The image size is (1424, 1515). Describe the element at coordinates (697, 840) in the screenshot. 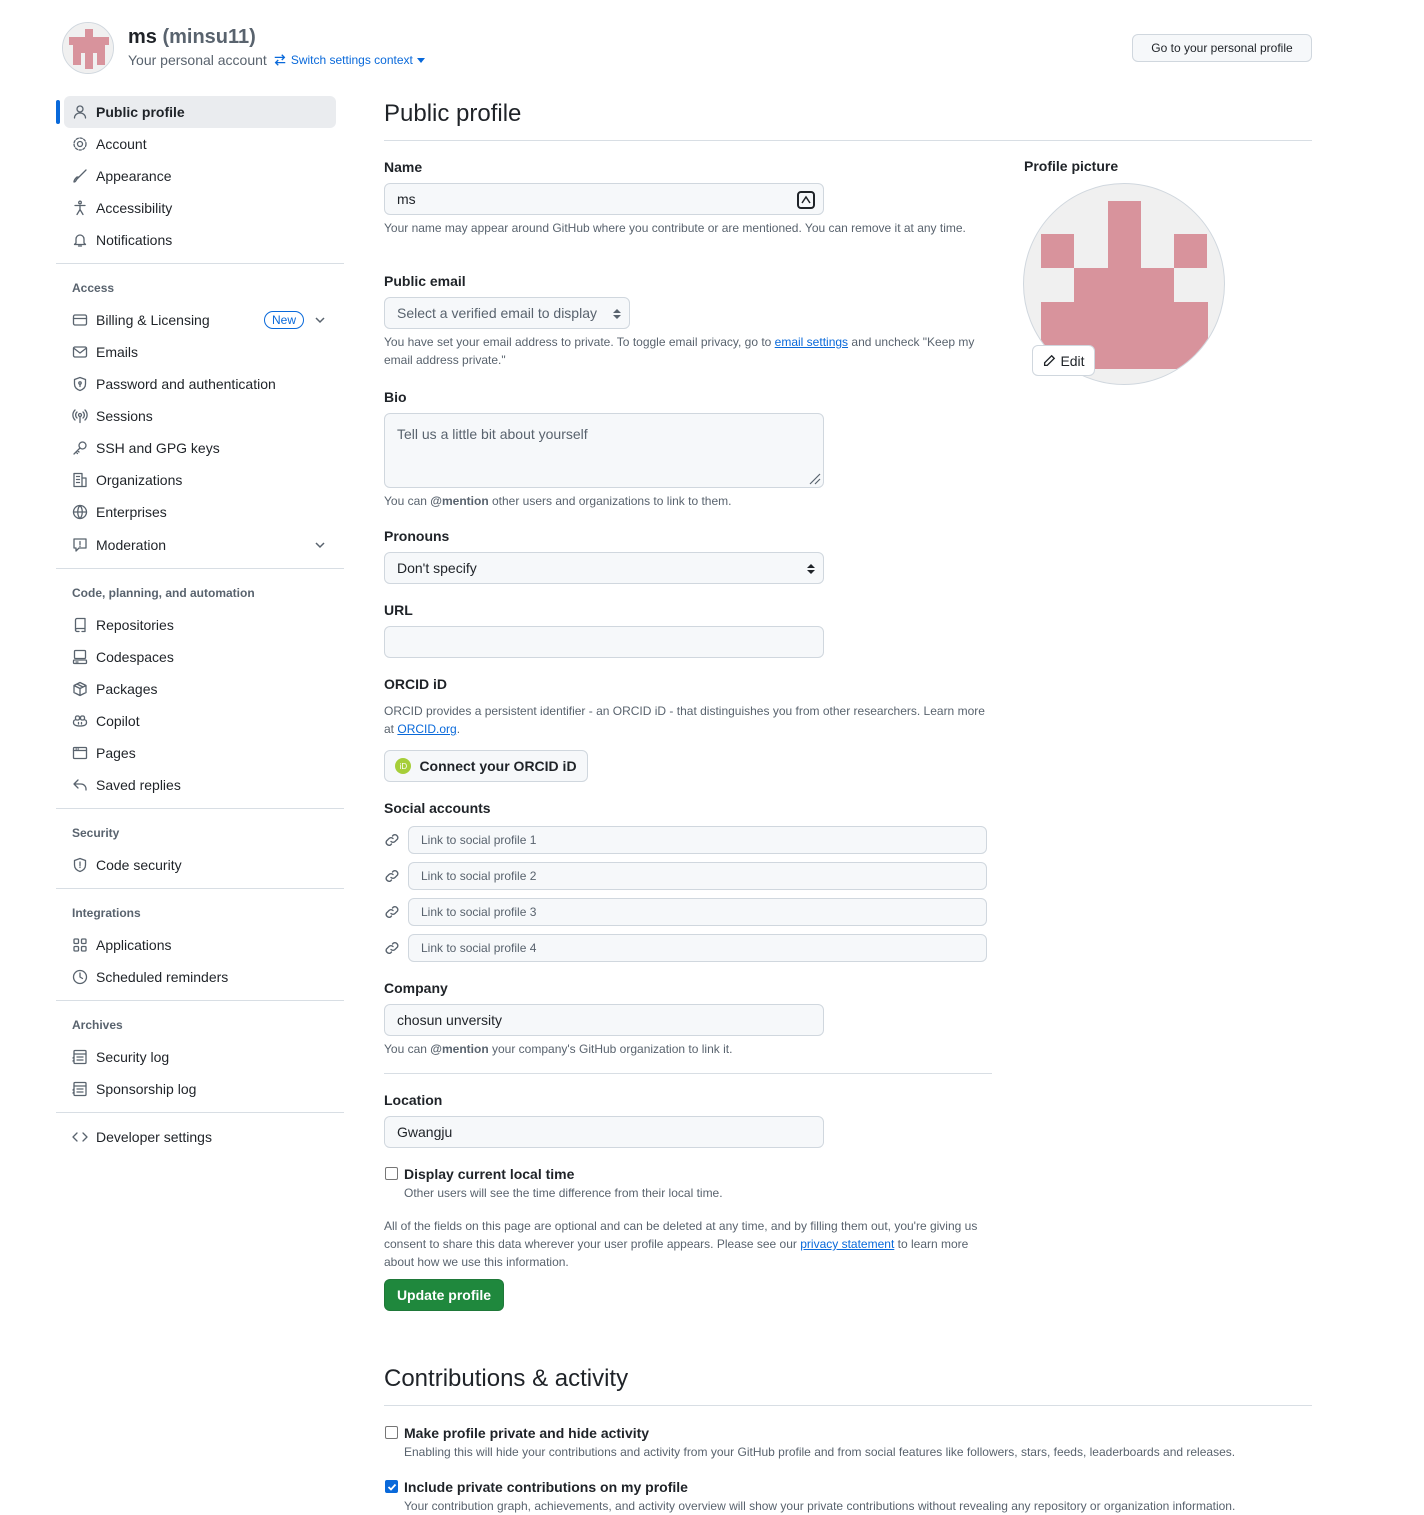

I see `social-profile-input: Link to social profile 1` at that location.